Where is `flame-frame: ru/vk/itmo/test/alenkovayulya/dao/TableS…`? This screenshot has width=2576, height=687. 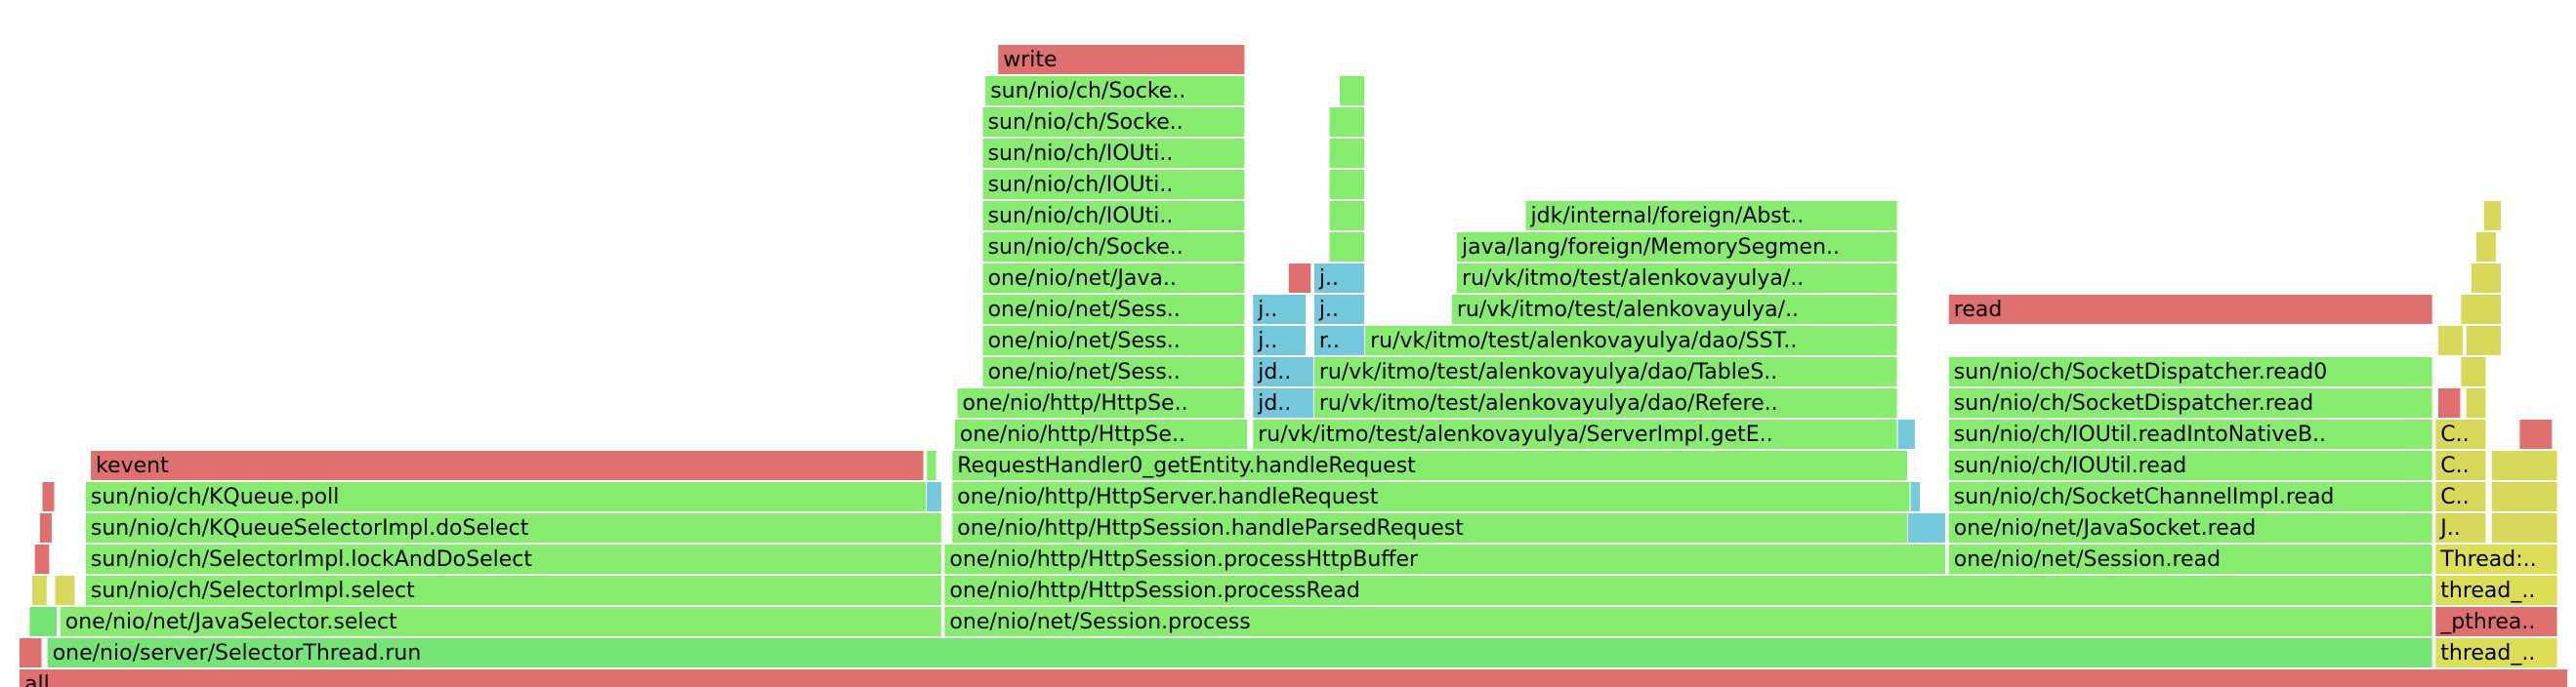 flame-frame: ru/vk/itmo/test/alenkovayulya/dao/TableS… is located at coordinates (1605, 371).